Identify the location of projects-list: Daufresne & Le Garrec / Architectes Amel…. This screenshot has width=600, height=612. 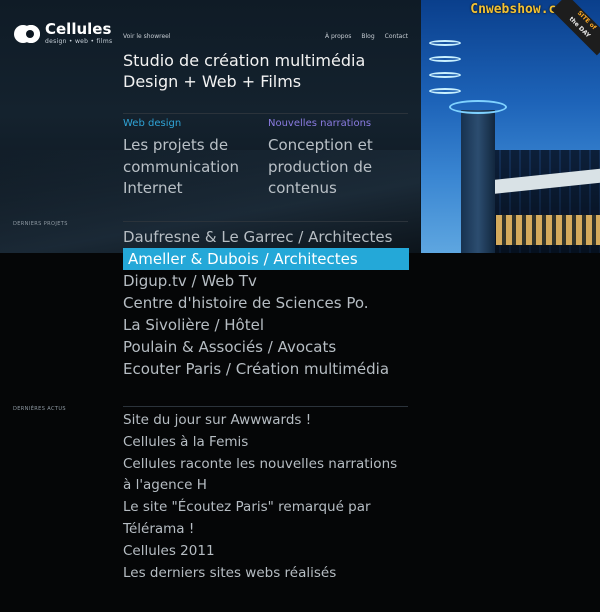
(266, 303).